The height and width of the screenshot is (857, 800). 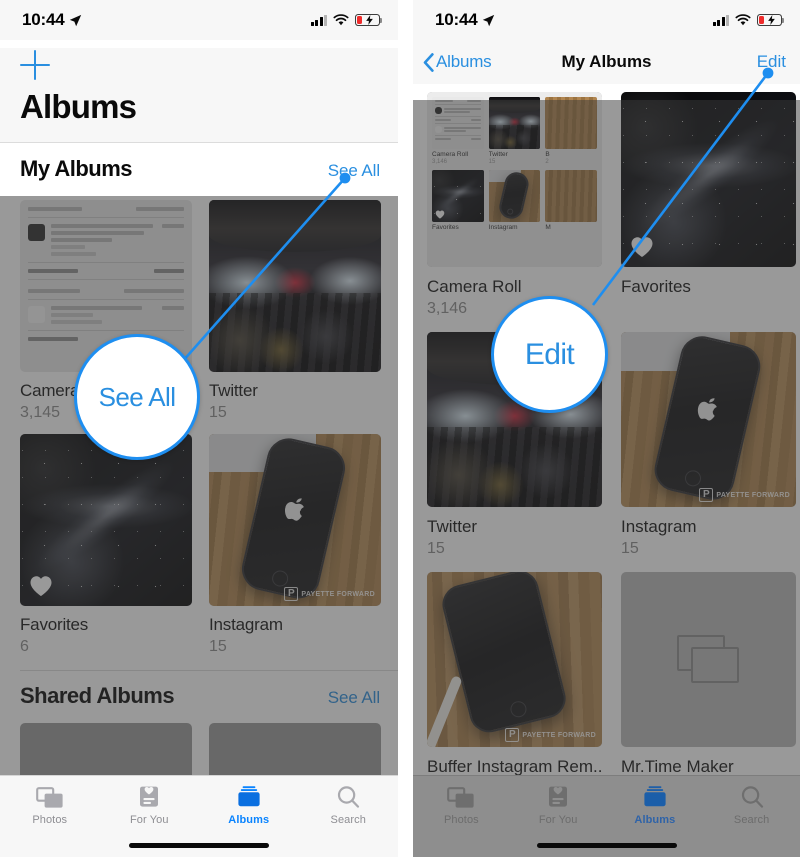 I want to click on page-title: Albums, so click(x=78, y=106).